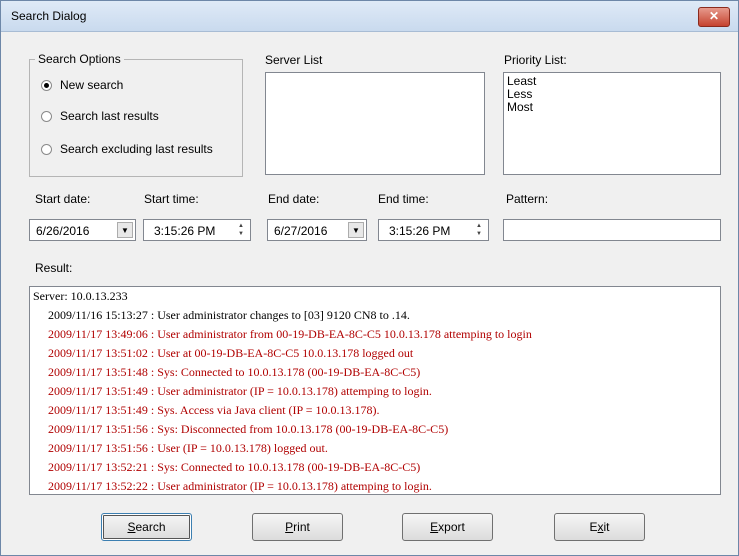 The height and width of the screenshot is (556, 739). Describe the element at coordinates (434, 527) in the screenshot. I see `export-button-mnemonic: E` at that location.